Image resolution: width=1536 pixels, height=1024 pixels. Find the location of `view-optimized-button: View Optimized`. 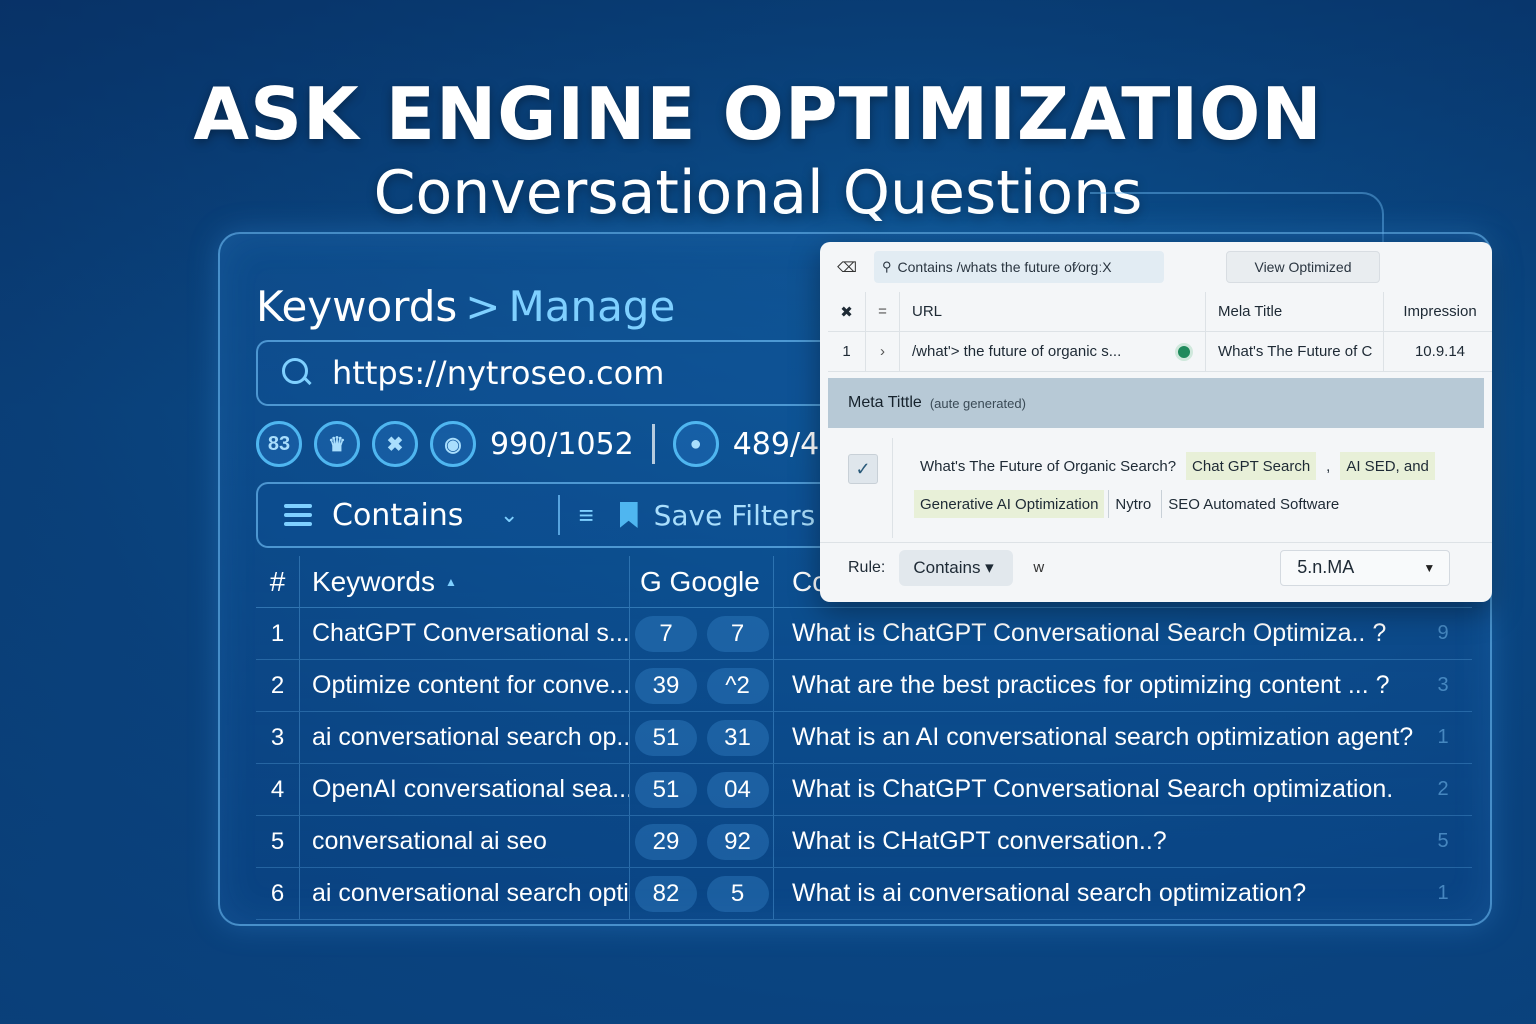

view-optimized-button: View Optimized is located at coordinates (1303, 267).